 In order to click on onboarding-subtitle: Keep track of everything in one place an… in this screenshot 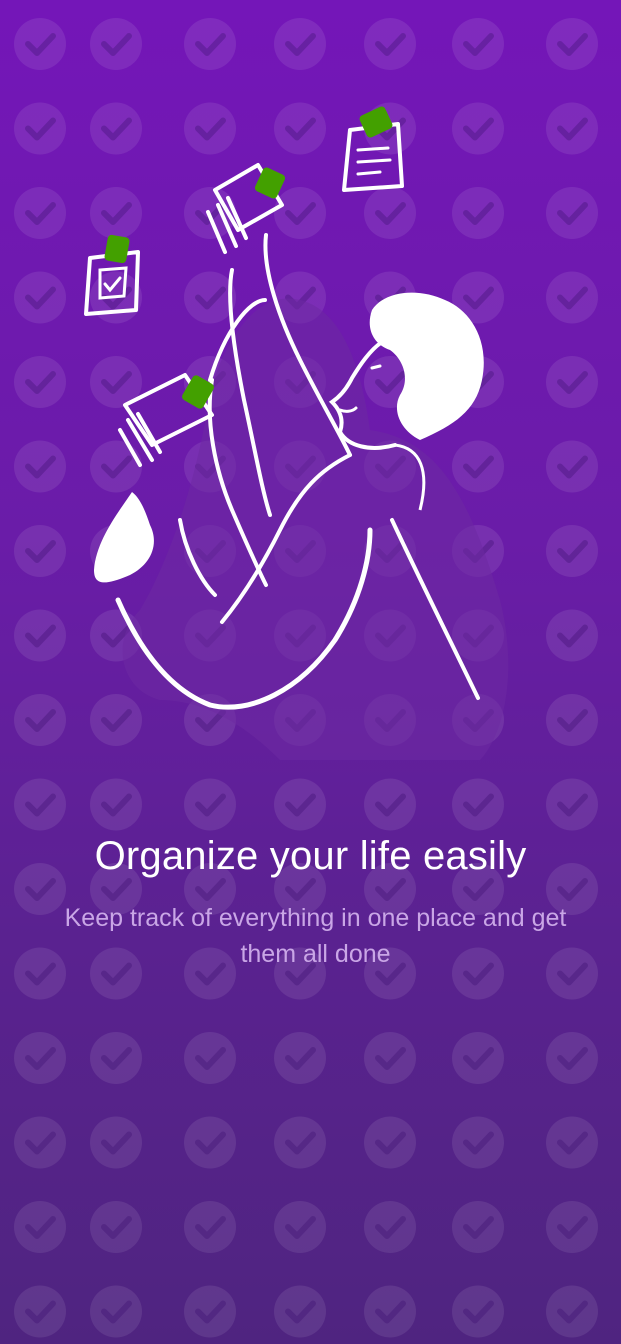, I will do `click(315, 936)`.